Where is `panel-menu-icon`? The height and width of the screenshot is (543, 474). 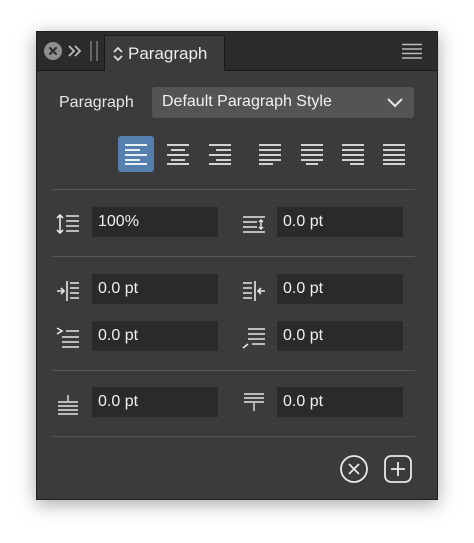
panel-menu-icon is located at coordinates (412, 53).